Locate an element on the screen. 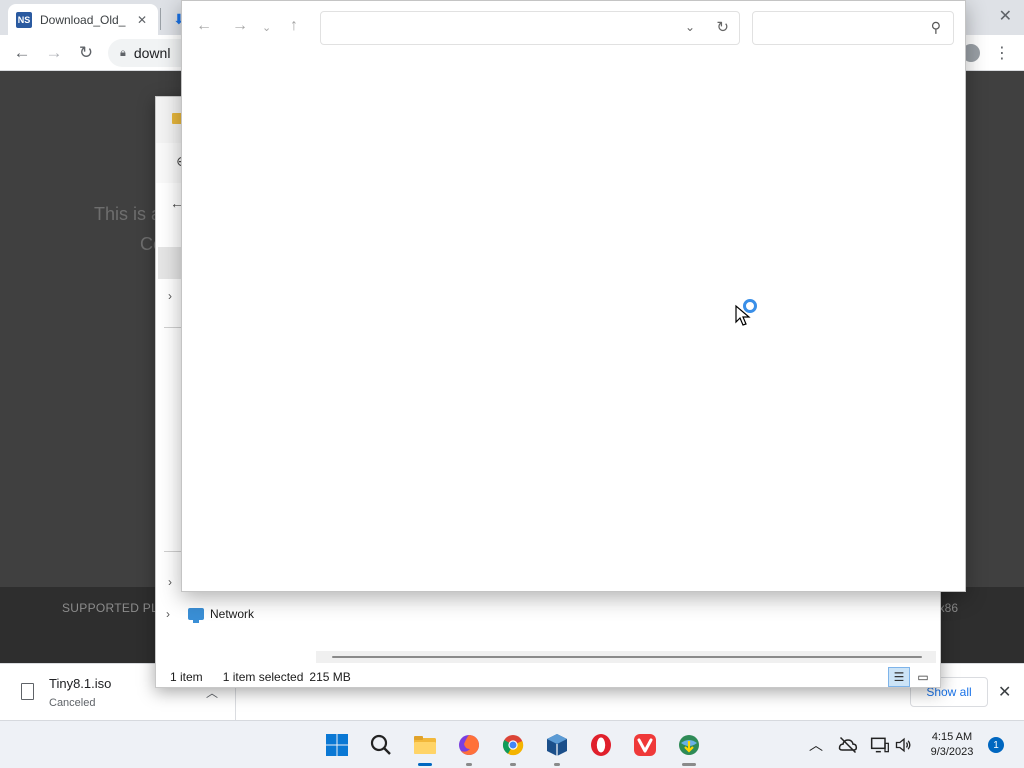 The width and height of the screenshot is (1024, 768). refresh-icon: ↻ is located at coordinates (722, 27).